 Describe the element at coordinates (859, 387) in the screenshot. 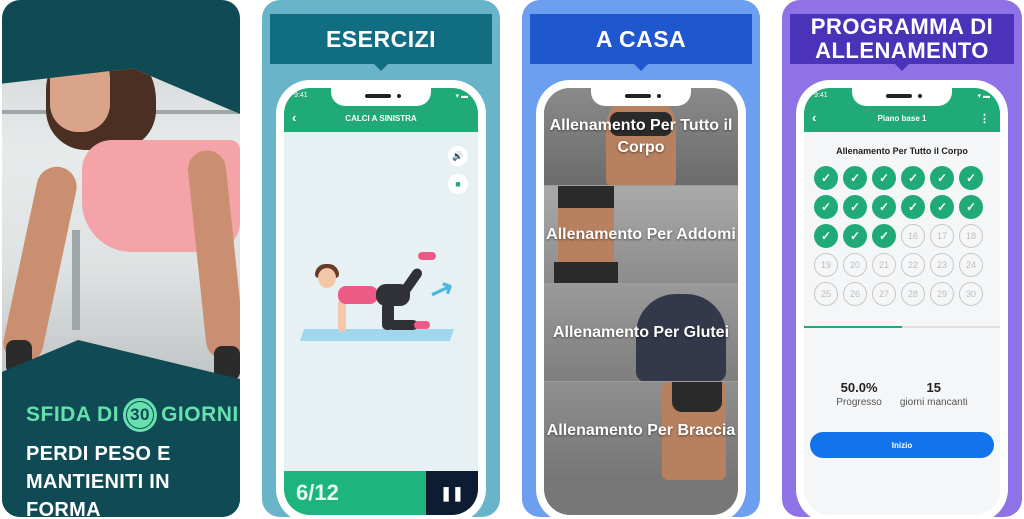

I see `progress-value: 50.0%` at that location.